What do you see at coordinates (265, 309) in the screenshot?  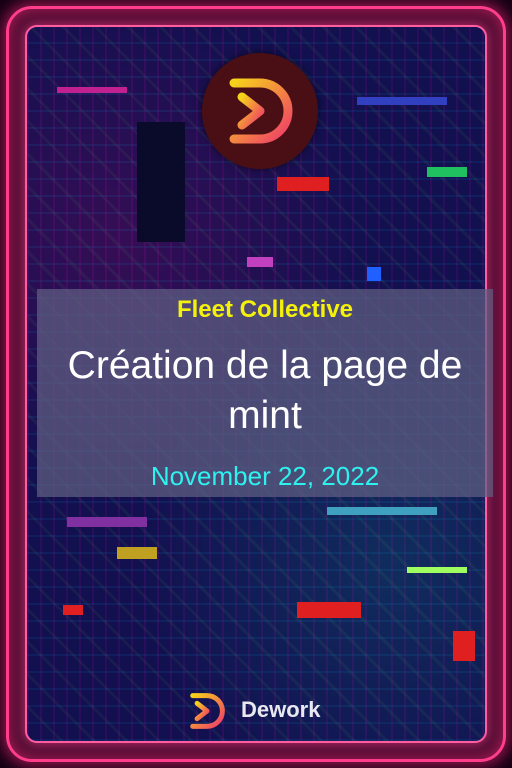 I see `organization-name: Fleet Collective` at bounding box center [265, 309].